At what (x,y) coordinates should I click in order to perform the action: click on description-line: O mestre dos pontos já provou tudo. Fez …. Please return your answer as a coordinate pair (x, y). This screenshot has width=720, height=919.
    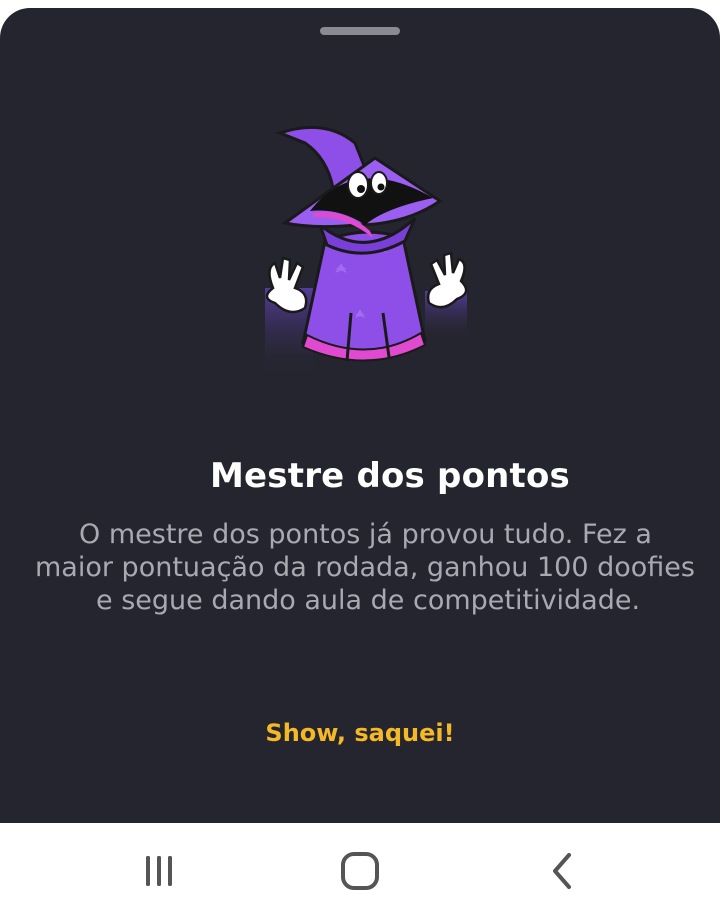
    Looking at the image, I should click on (365, 534).